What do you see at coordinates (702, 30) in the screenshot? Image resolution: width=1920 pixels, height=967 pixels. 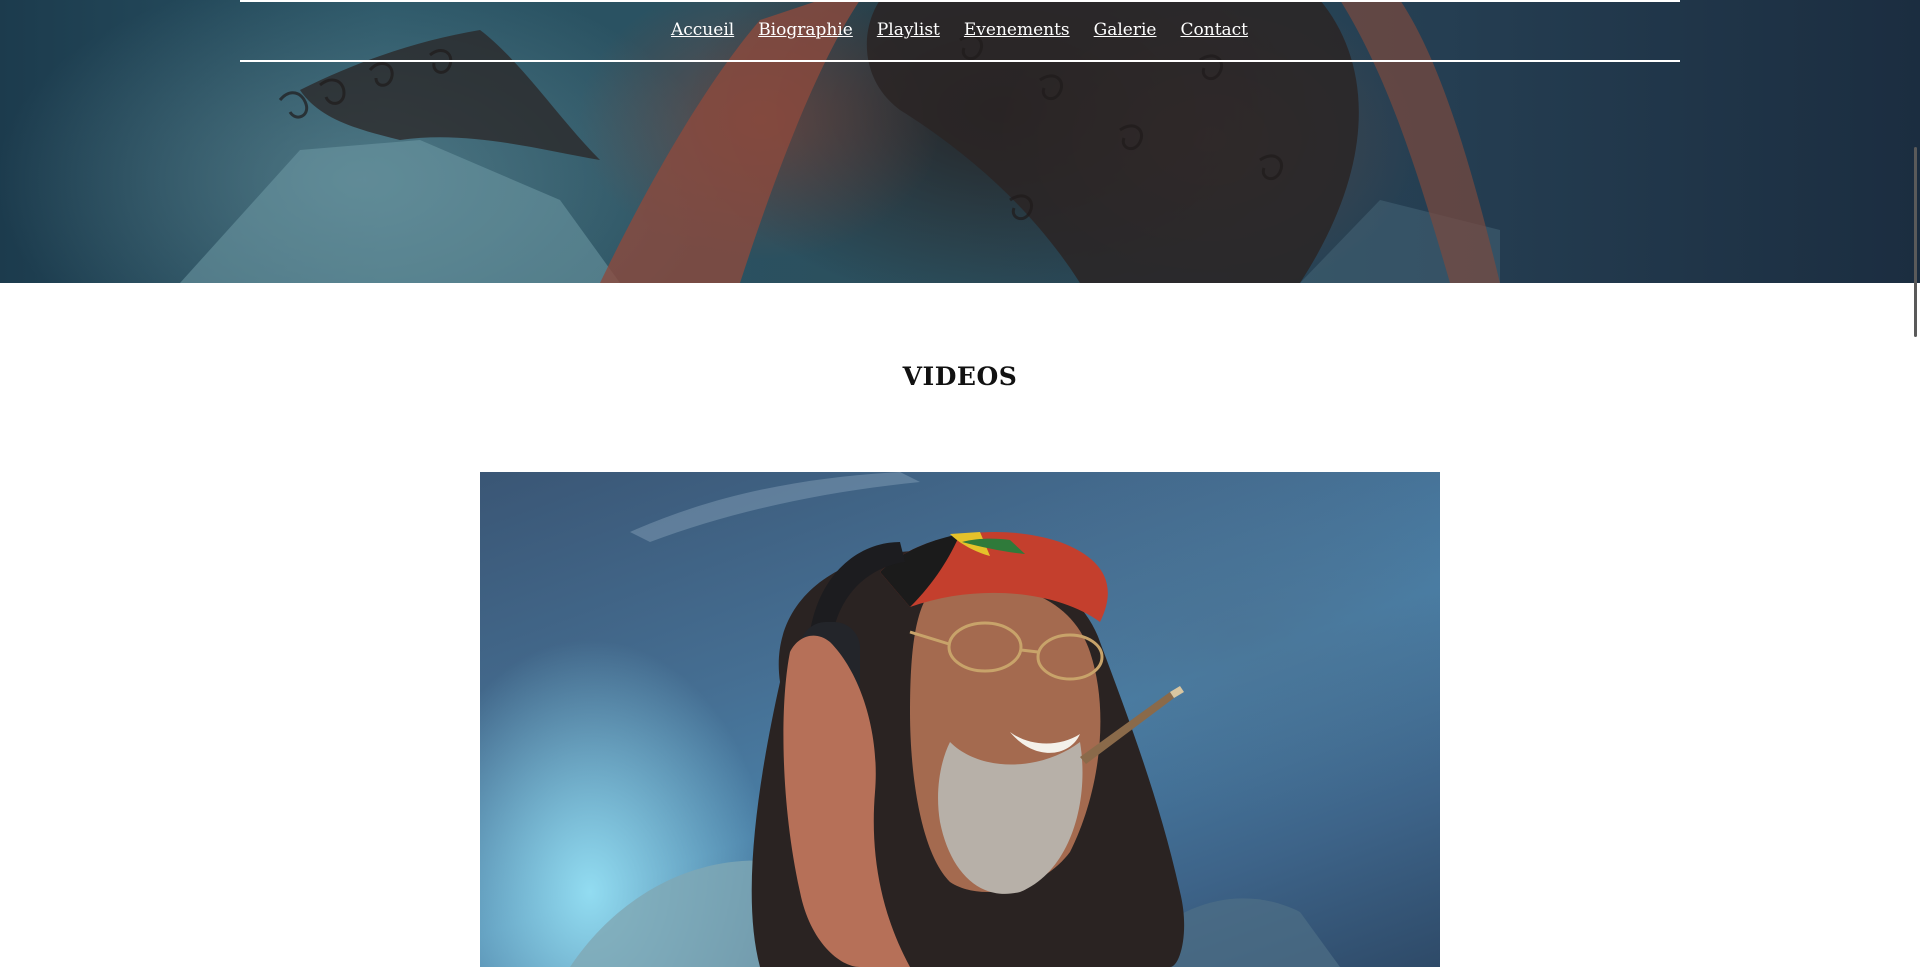 I see `nav-link-accueil: Accueil` at bounding box center [702, 30].